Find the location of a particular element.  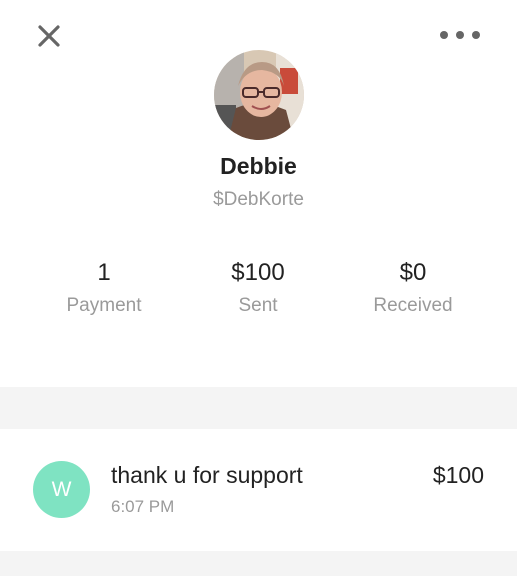

close-button is located at coordinates (49, 36).